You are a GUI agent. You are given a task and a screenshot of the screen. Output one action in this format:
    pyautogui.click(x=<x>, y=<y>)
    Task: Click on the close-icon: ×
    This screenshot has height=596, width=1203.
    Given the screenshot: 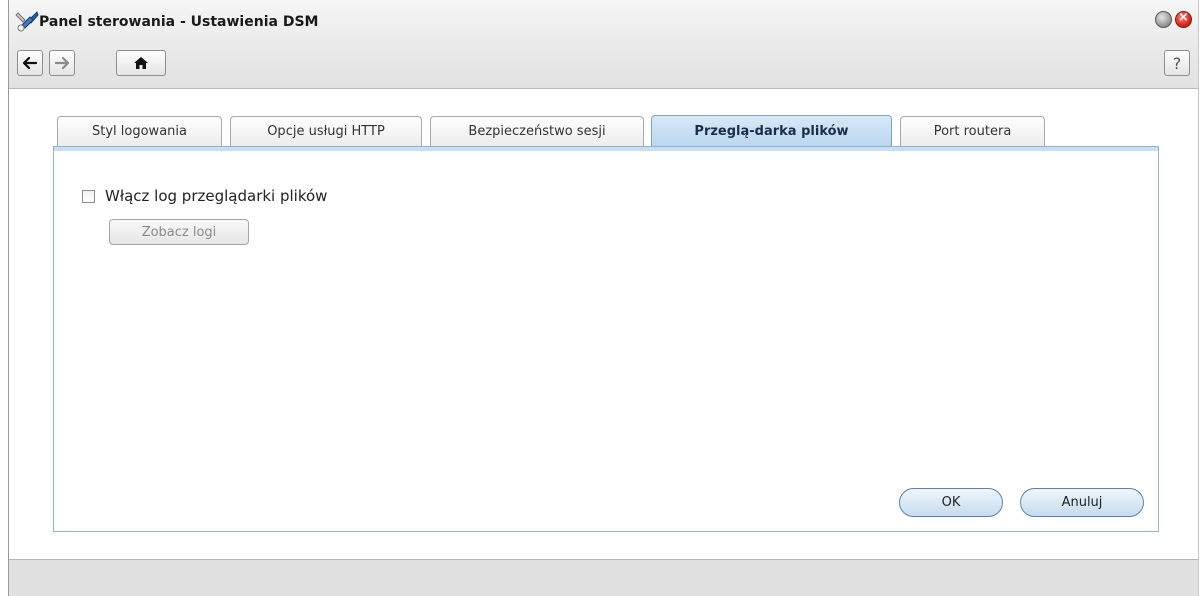 What is the action you would take?
    pyautogui.click(x=1183, y=17)
    